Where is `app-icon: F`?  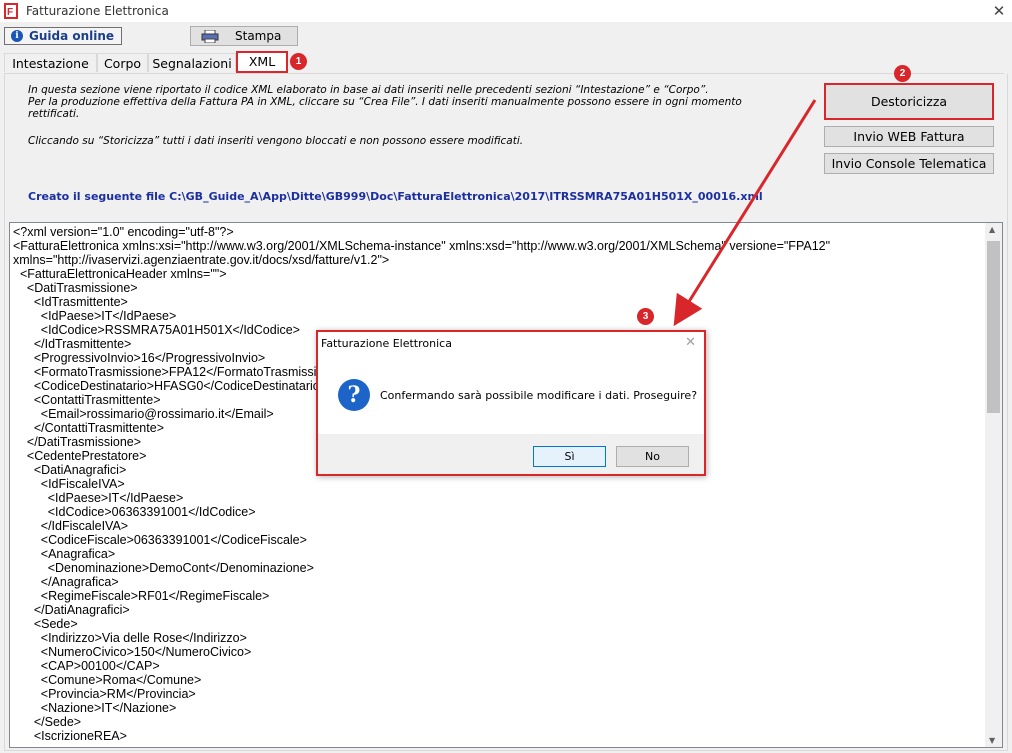 app-icon: F is located at coordinates (11, 11).